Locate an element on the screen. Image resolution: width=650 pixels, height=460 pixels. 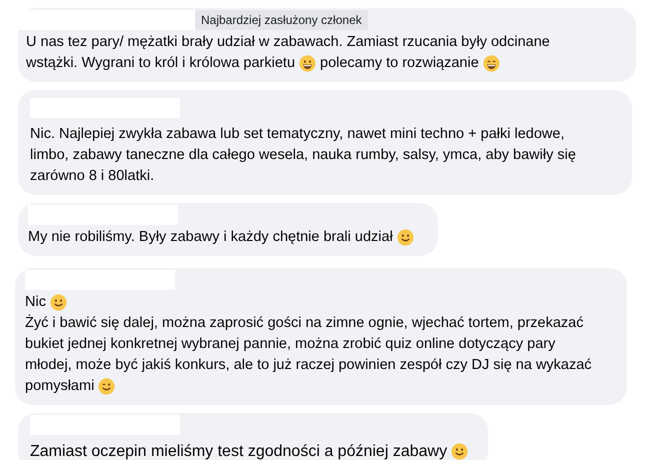
comment-text: Nic is located at coordinates (35, 302).